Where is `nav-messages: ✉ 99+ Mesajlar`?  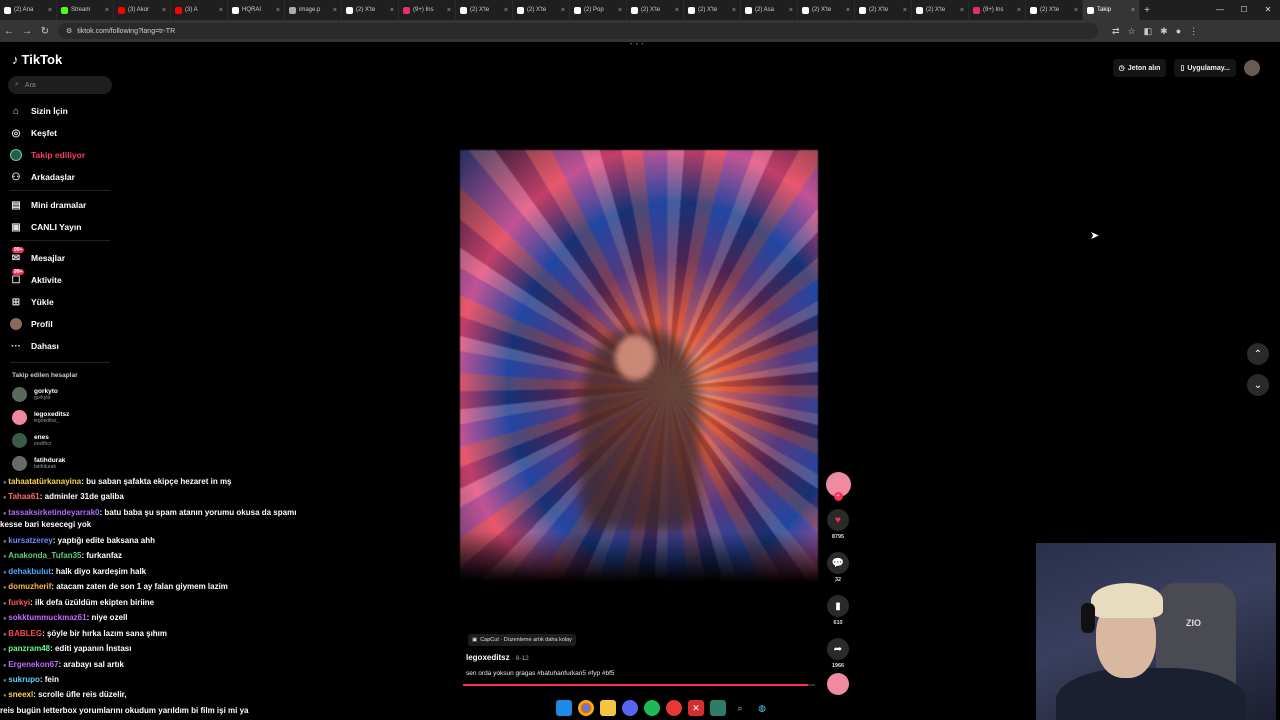
nav-messages: ✉ 99+ Mesajlar is located at coordinates (65, 256).